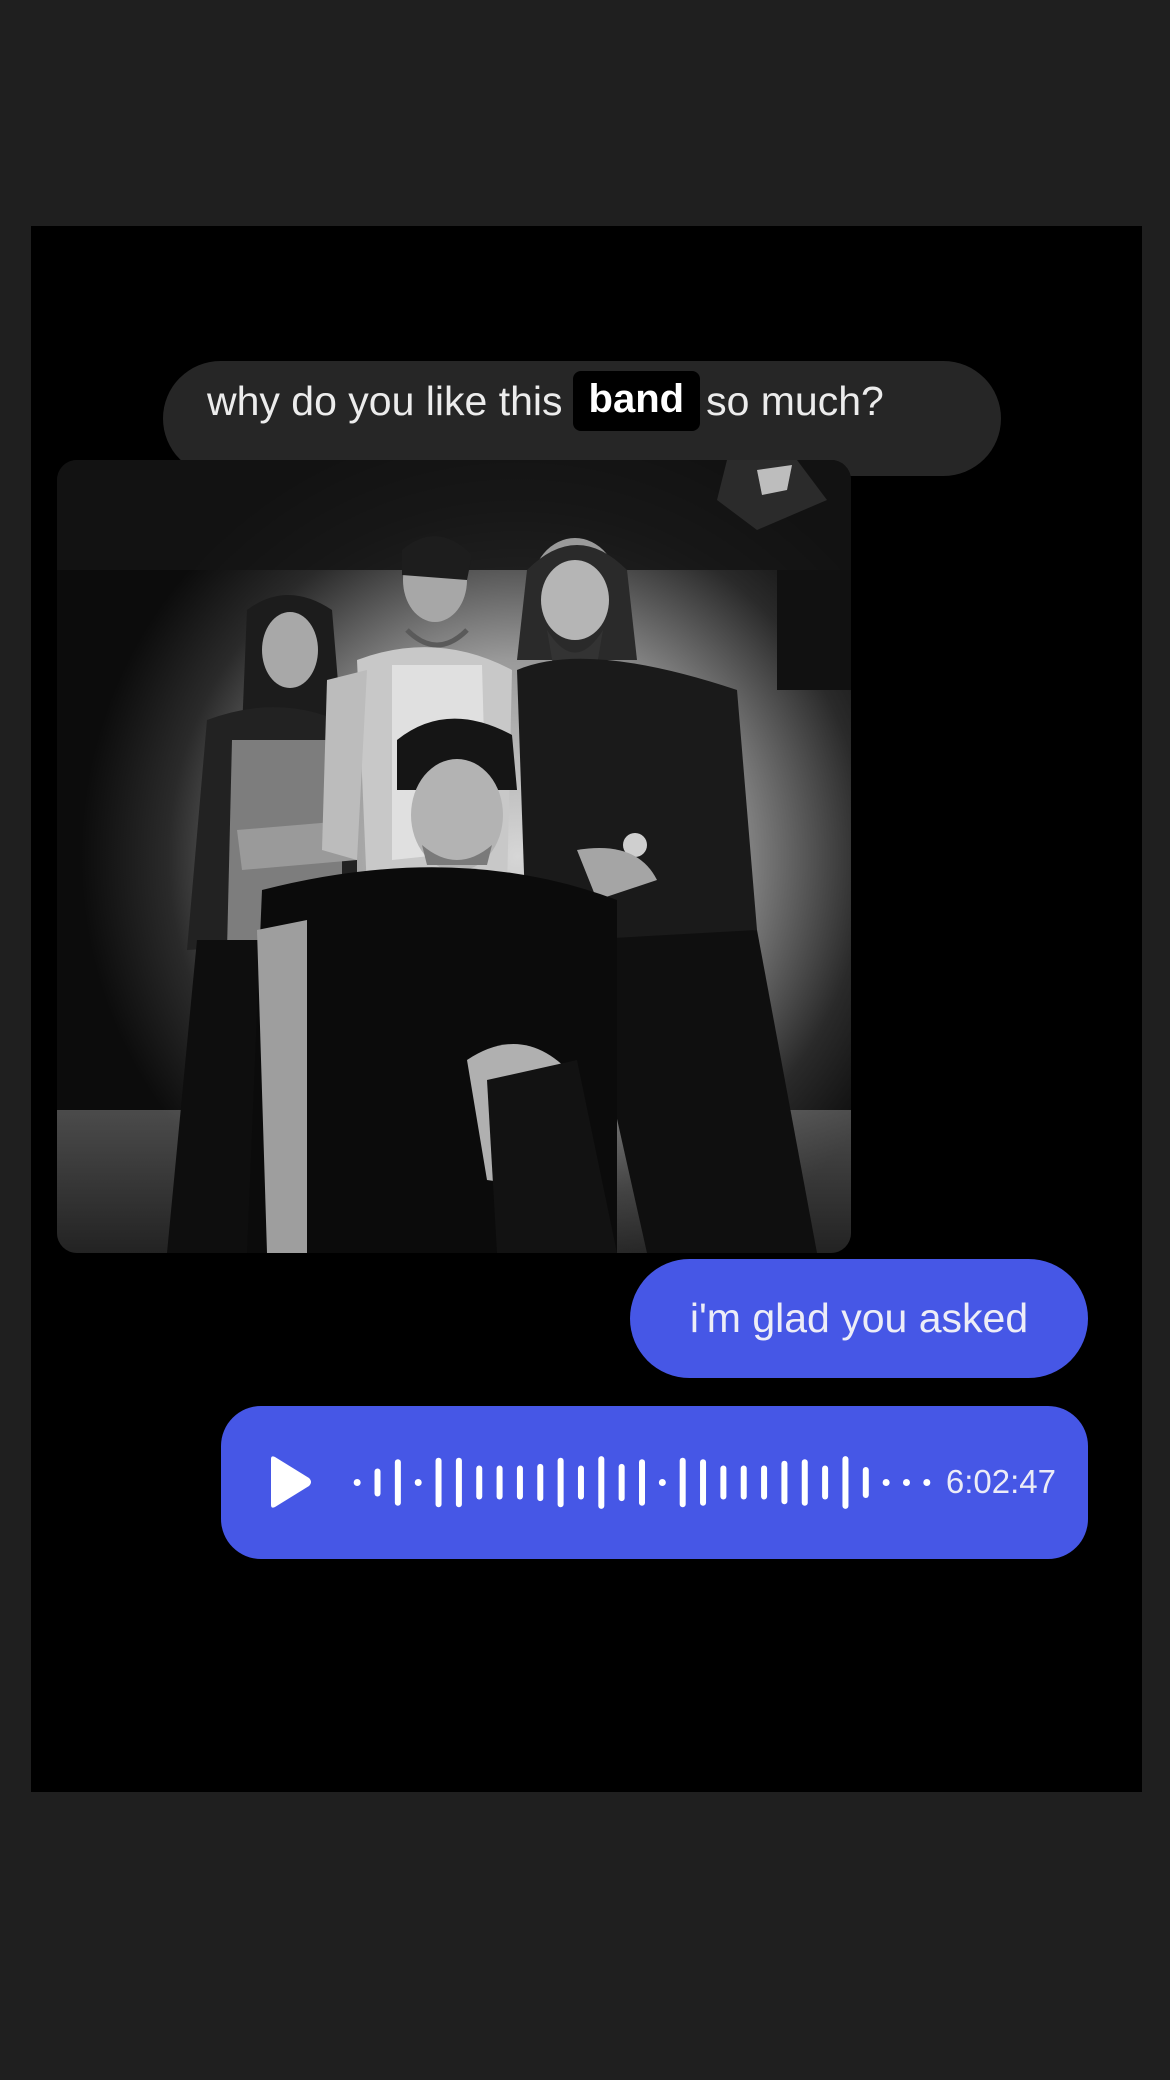  I want to click on incoming-message-text: why do you like this band so much?, so click(545, 401).